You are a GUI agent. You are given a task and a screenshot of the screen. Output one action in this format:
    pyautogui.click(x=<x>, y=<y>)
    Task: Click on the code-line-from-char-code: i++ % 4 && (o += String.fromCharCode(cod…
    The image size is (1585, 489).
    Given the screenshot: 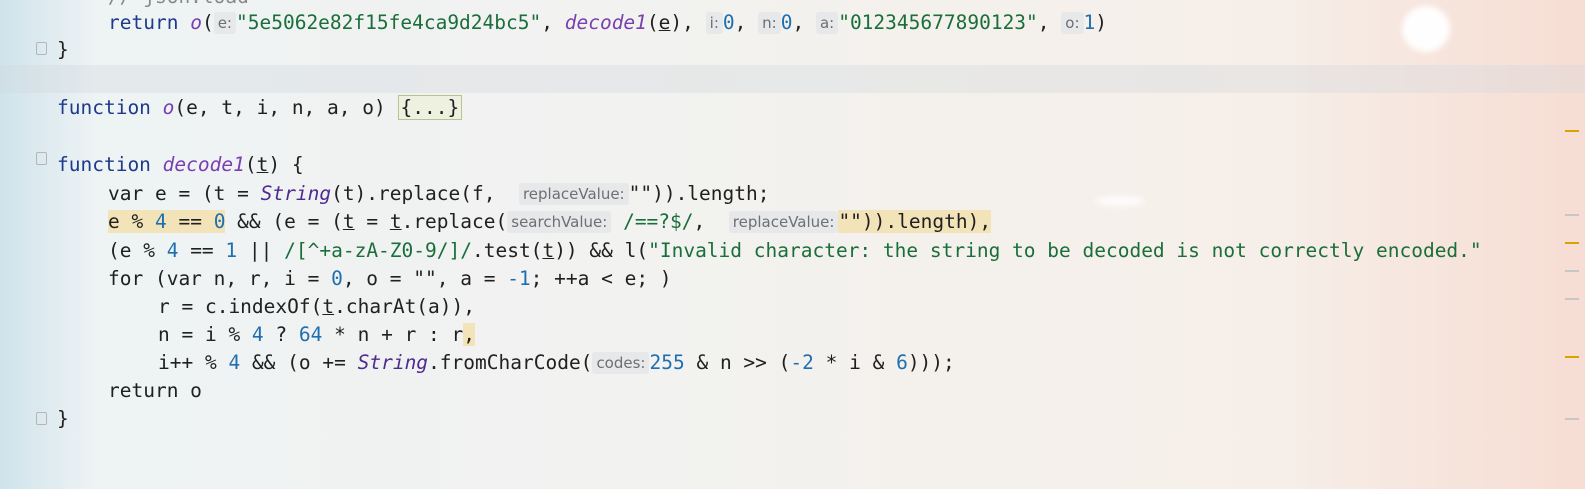 What is the action you would take?
    pyautogui.click(x=792, y=363)
    